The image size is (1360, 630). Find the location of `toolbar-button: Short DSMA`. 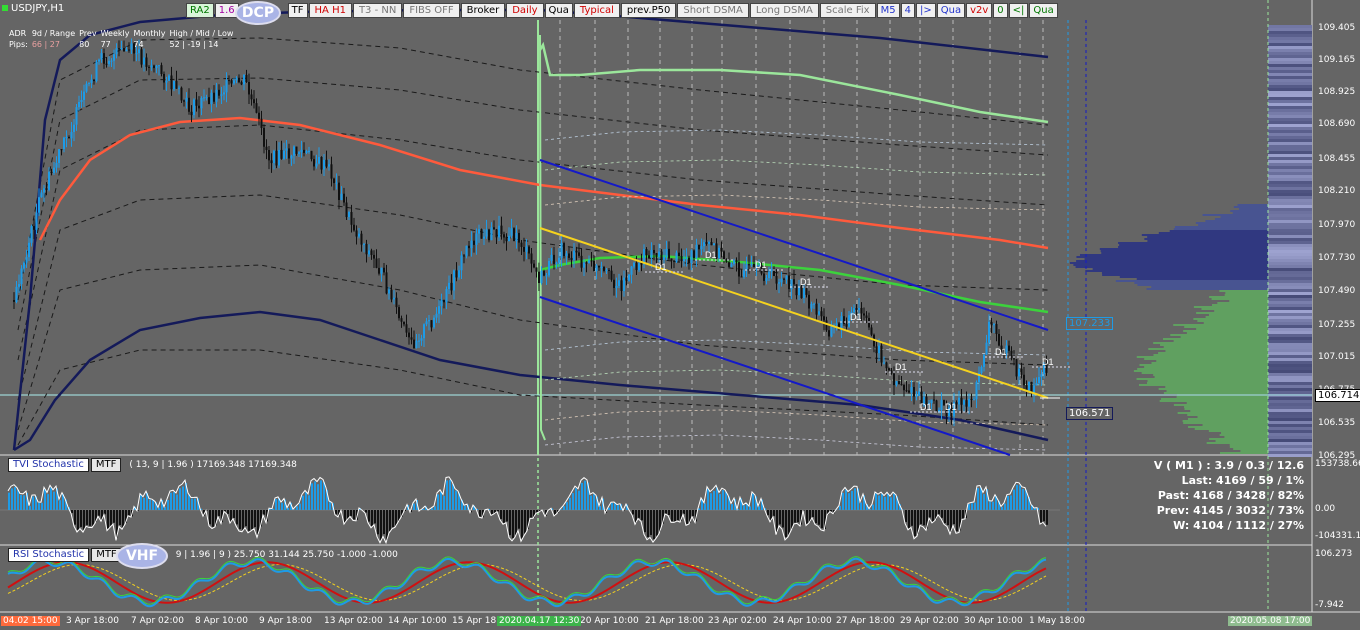

toolbar-button: Short DSMA is located at coordinates (713, 10).